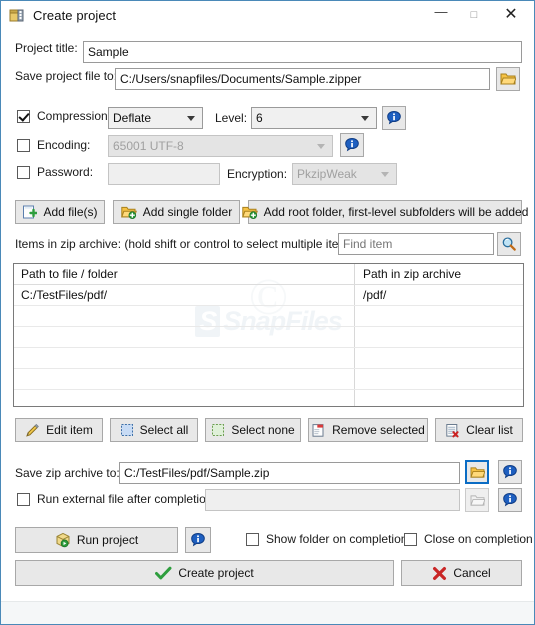  I want to click on compression-checkbox, so click(23, 116).